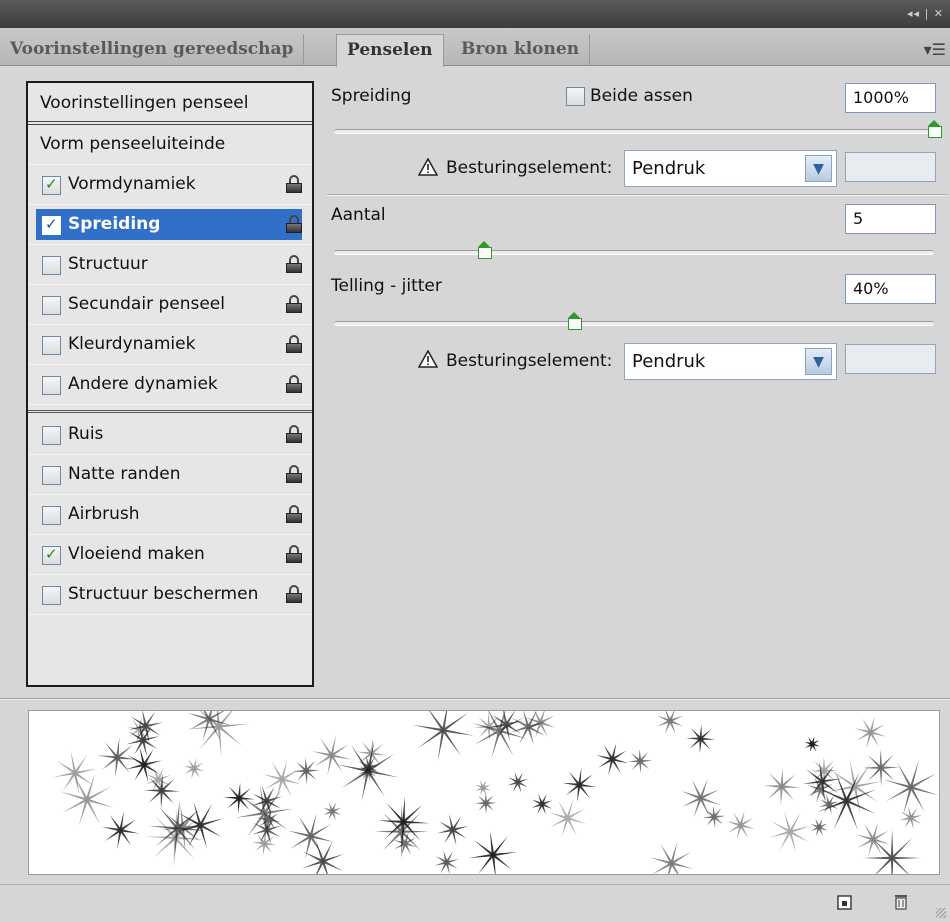 This screenshot has width=950, height=922. Describe the element at coordinates (901, 902) in the screenshot. I see `trash-icon` at that location.